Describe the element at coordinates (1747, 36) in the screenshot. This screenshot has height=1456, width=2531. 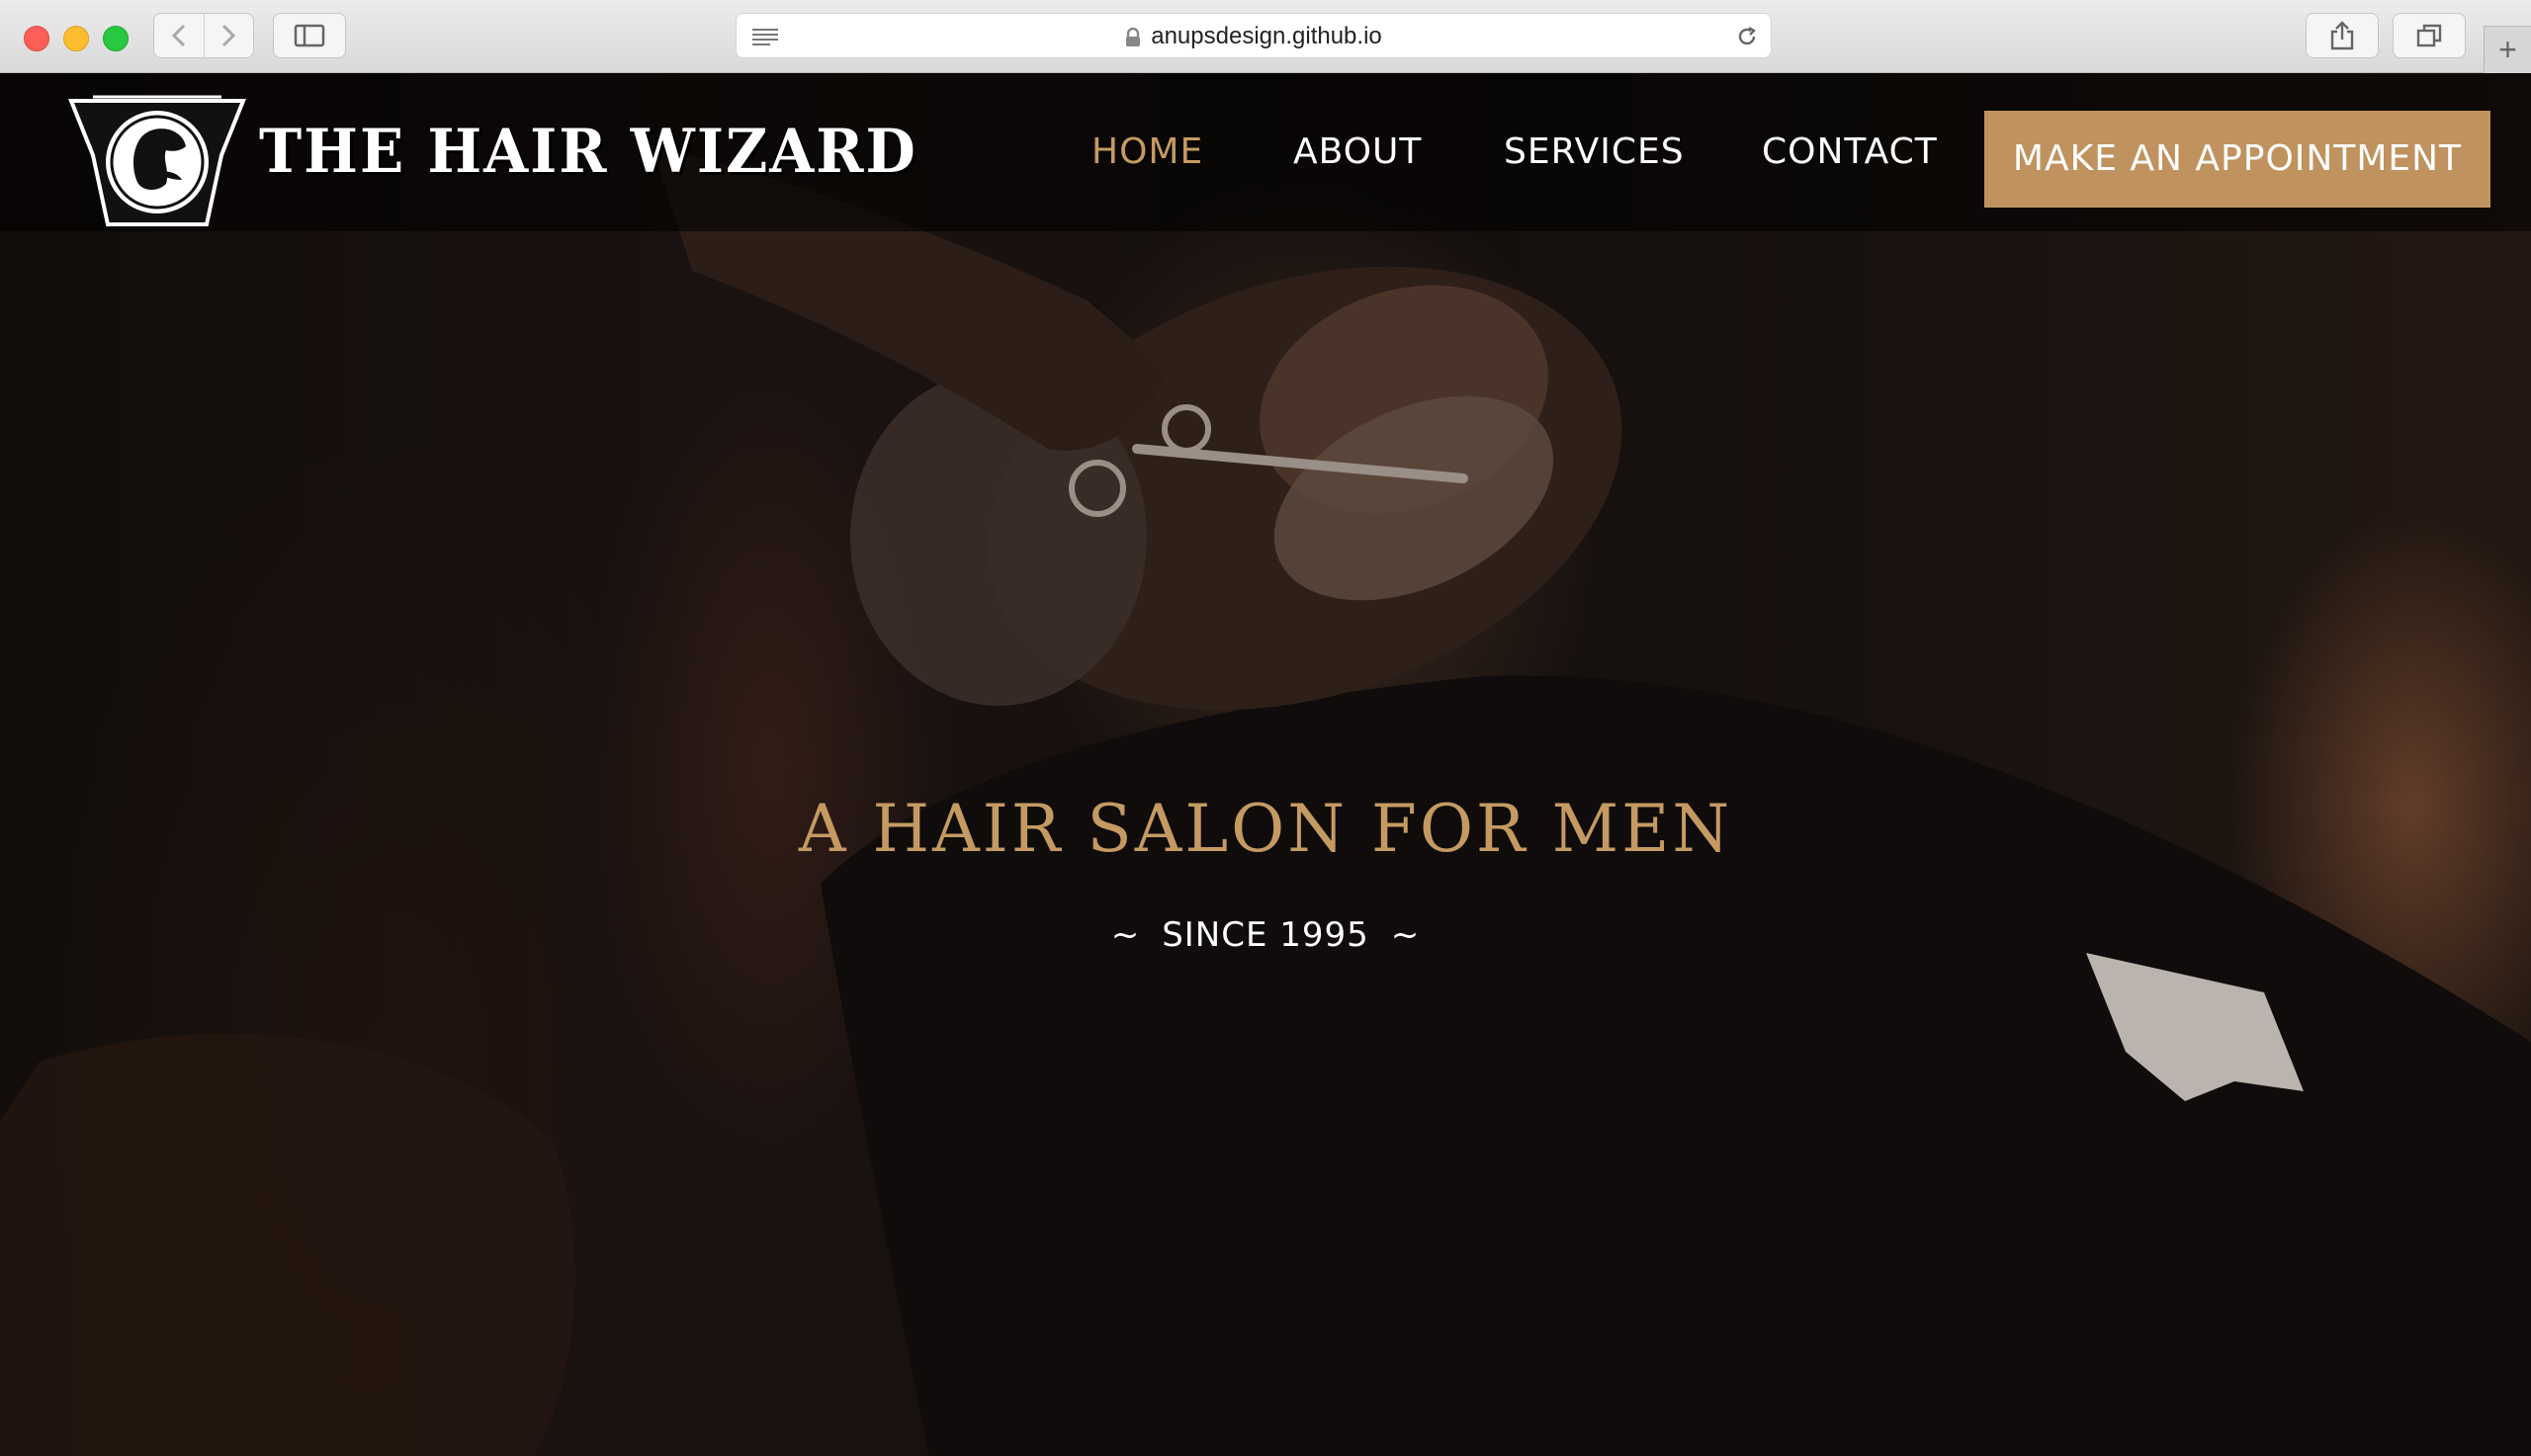
I see `reload-icon` at that location.